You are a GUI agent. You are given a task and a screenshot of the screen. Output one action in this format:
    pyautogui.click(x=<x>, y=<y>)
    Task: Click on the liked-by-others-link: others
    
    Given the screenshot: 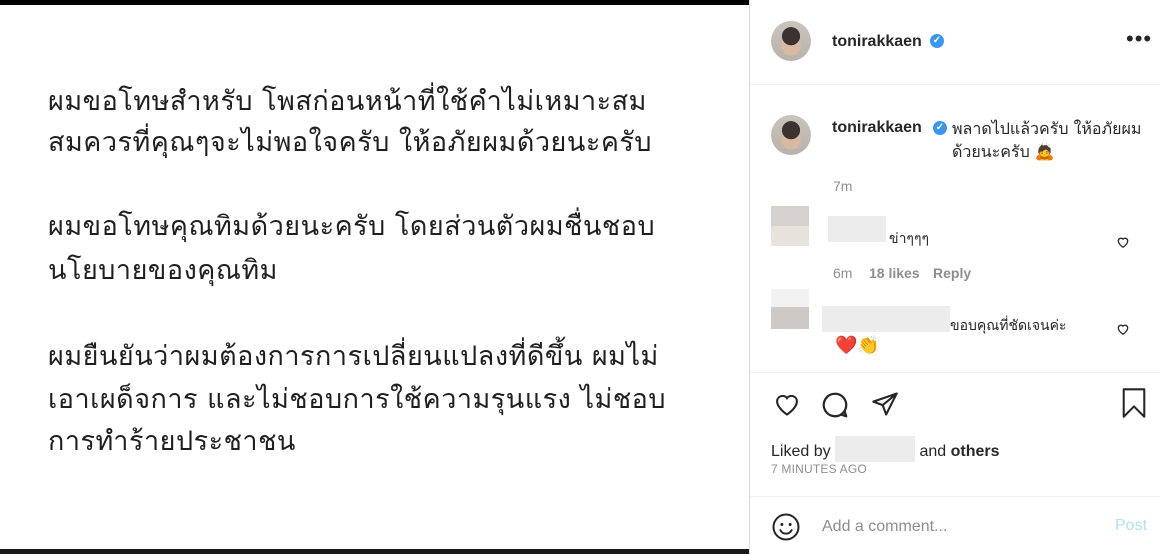 What is the action you would take?
    pyautogui.click(x=975, y=451)
    